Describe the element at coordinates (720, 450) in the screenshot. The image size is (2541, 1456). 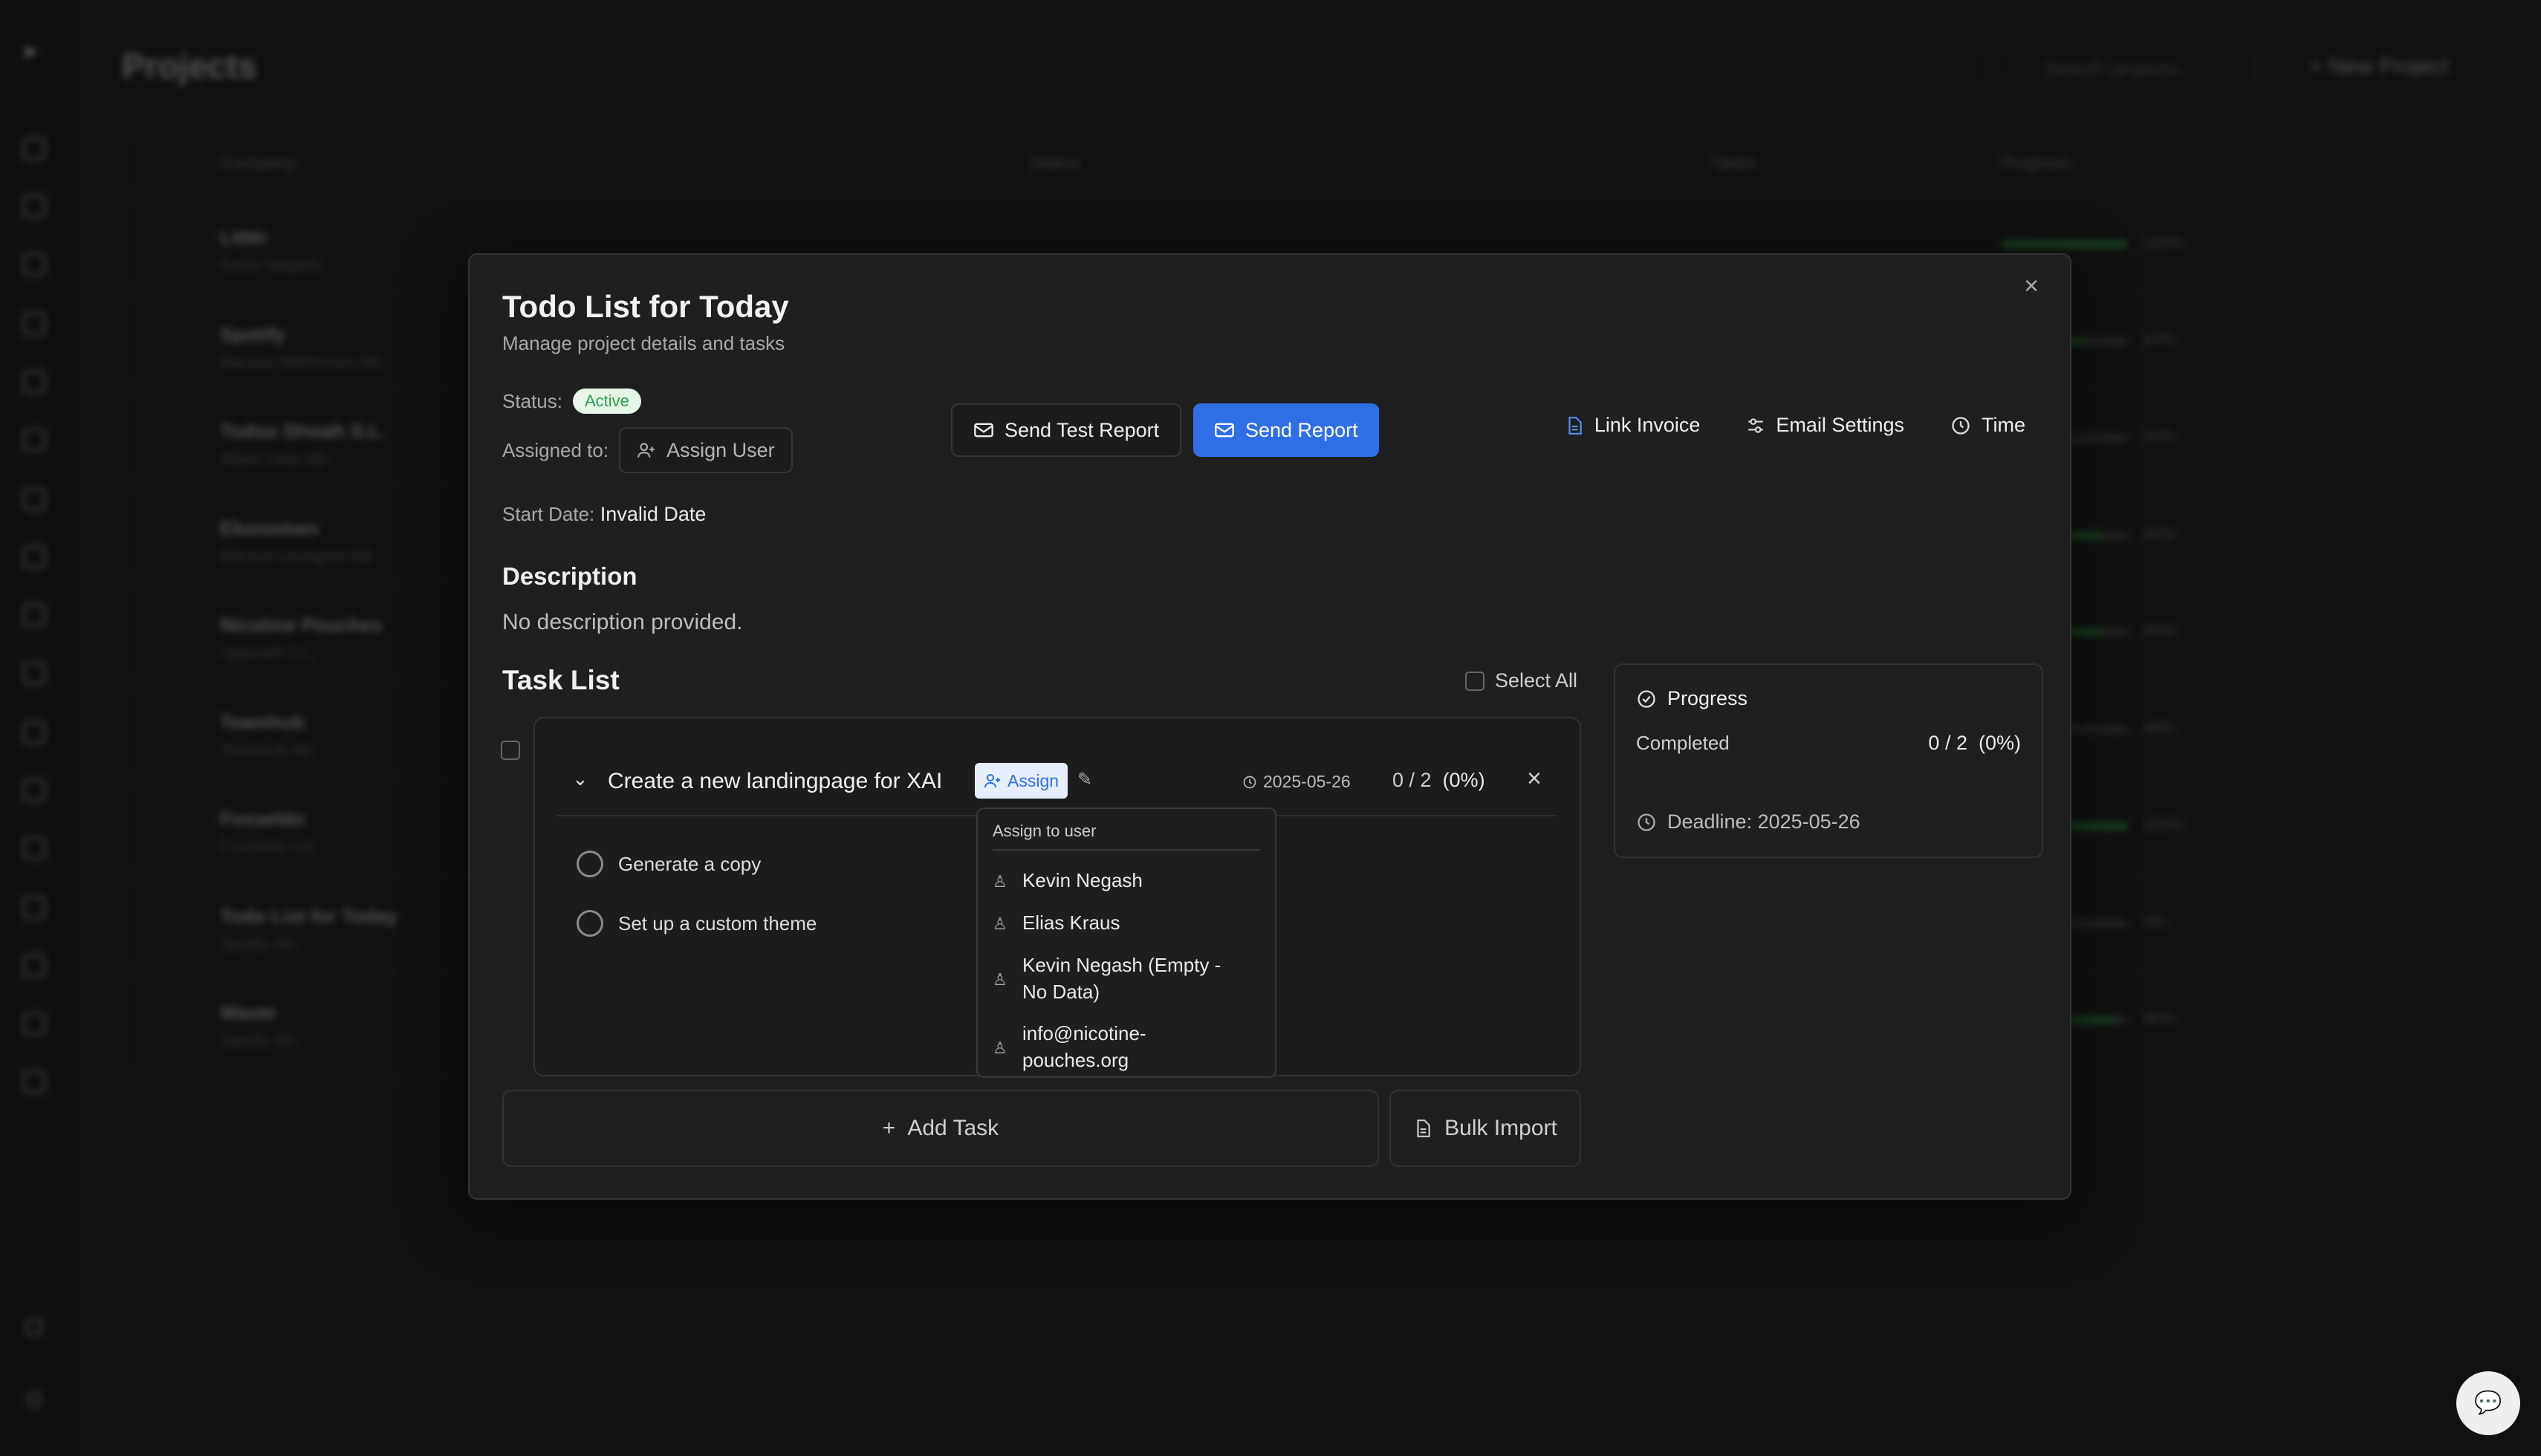
I see `assign-user-label: Assign User` at that location.